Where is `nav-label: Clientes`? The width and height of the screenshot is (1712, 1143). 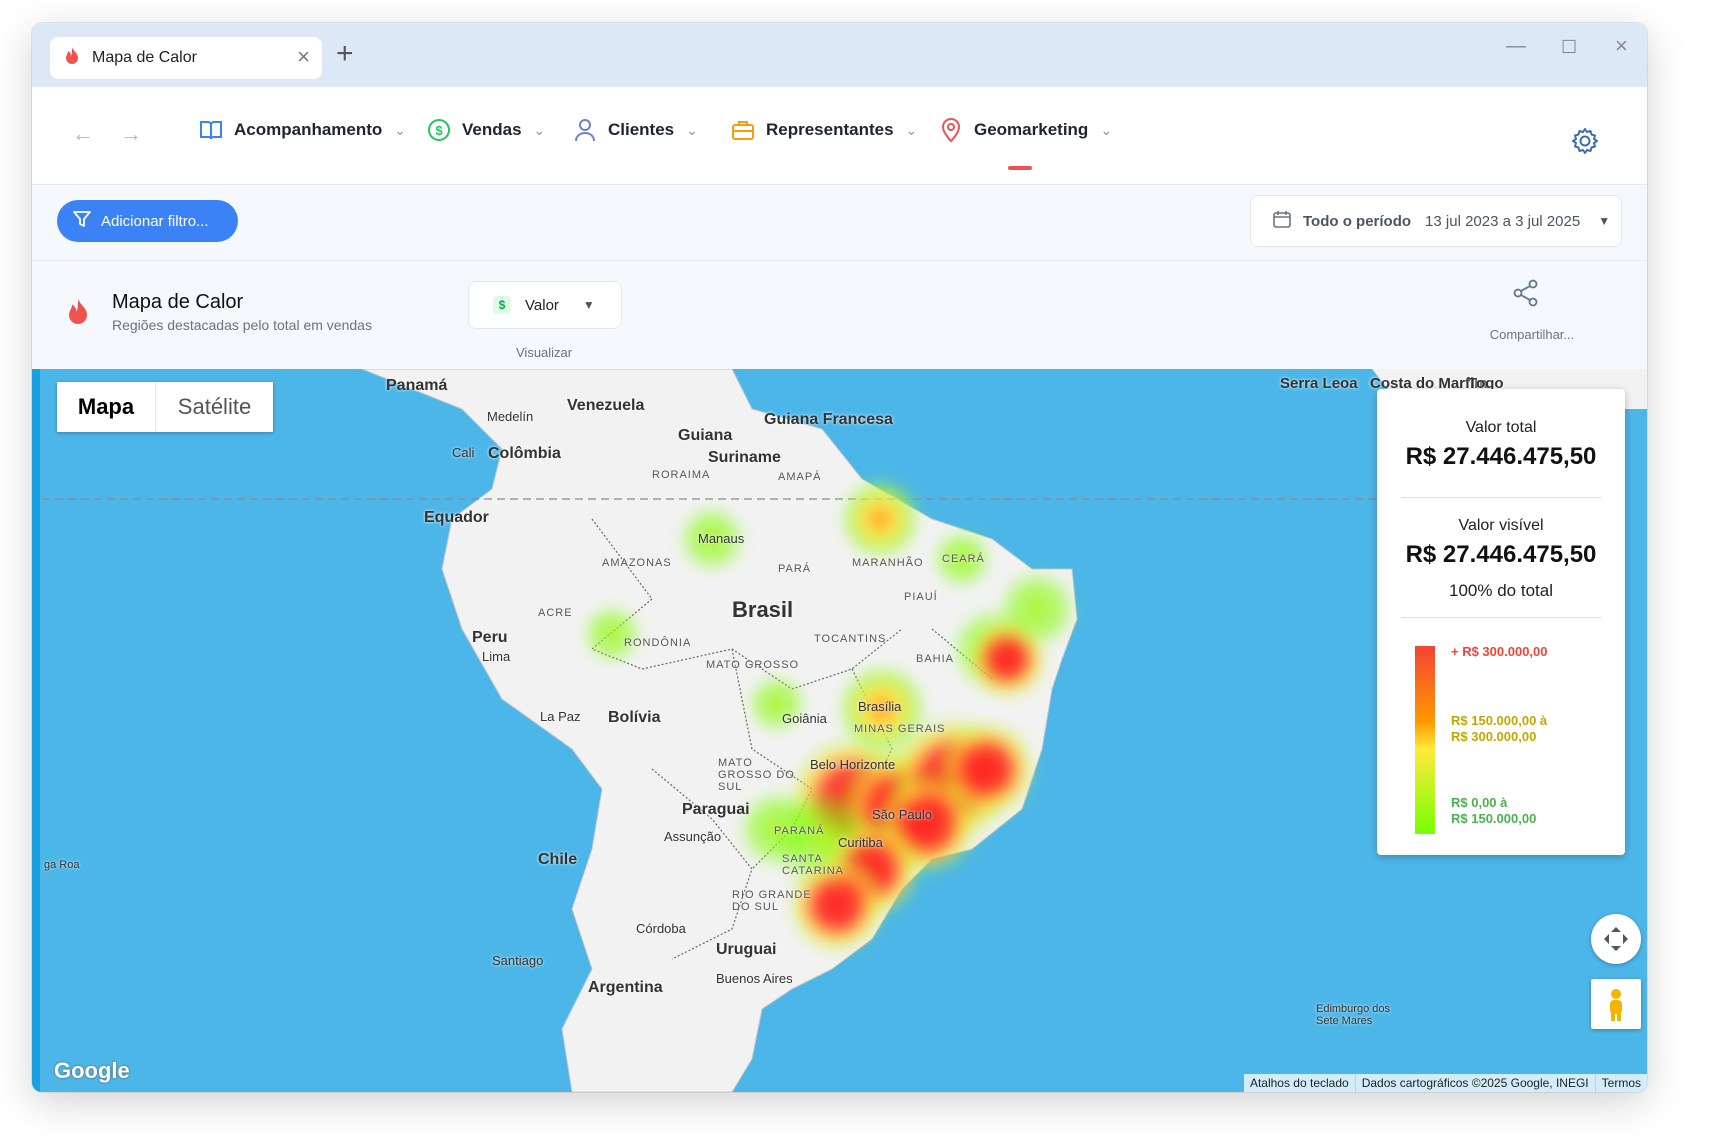
nav-label: Clientes is located at coordinates (641, 129).